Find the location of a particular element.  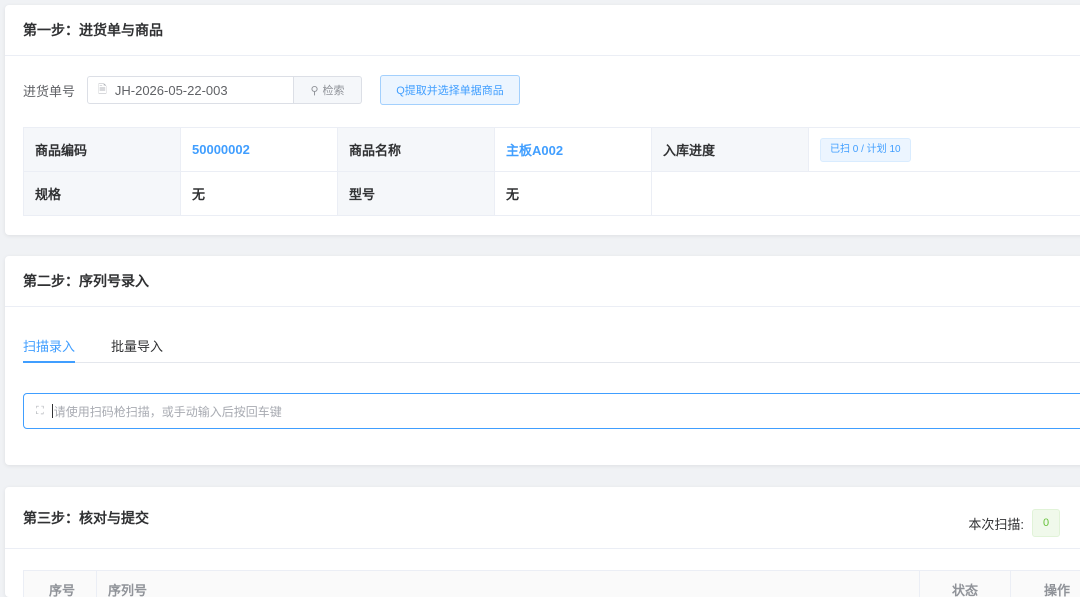

order-label: 进货单号 is located at coordinates (49, 90).